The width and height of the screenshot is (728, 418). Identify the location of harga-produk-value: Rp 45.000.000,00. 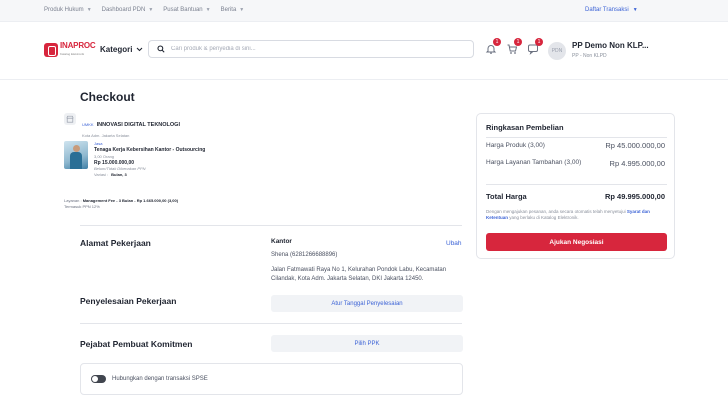
(635, 145).